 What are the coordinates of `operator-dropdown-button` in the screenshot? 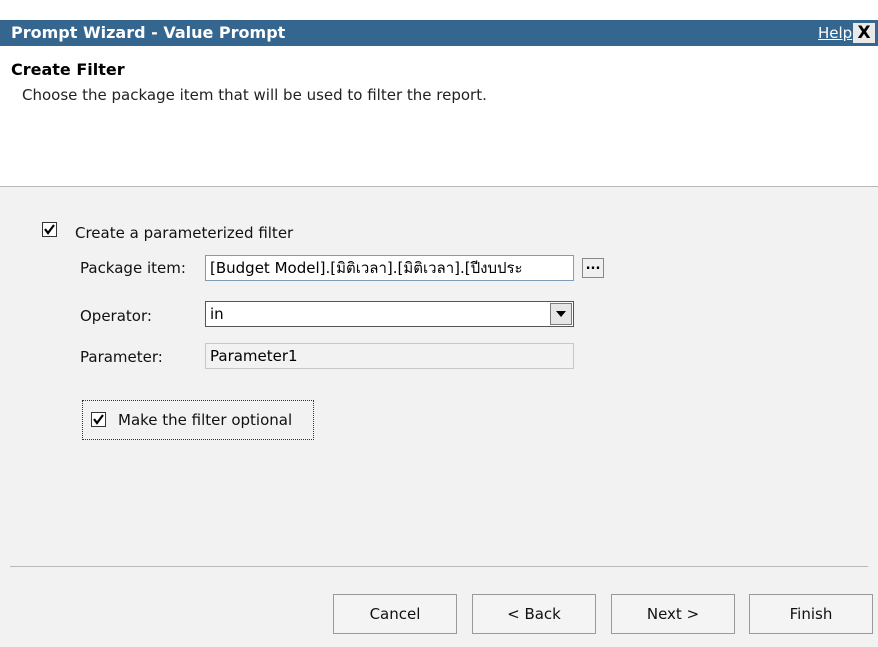 It's located at (561, 314).